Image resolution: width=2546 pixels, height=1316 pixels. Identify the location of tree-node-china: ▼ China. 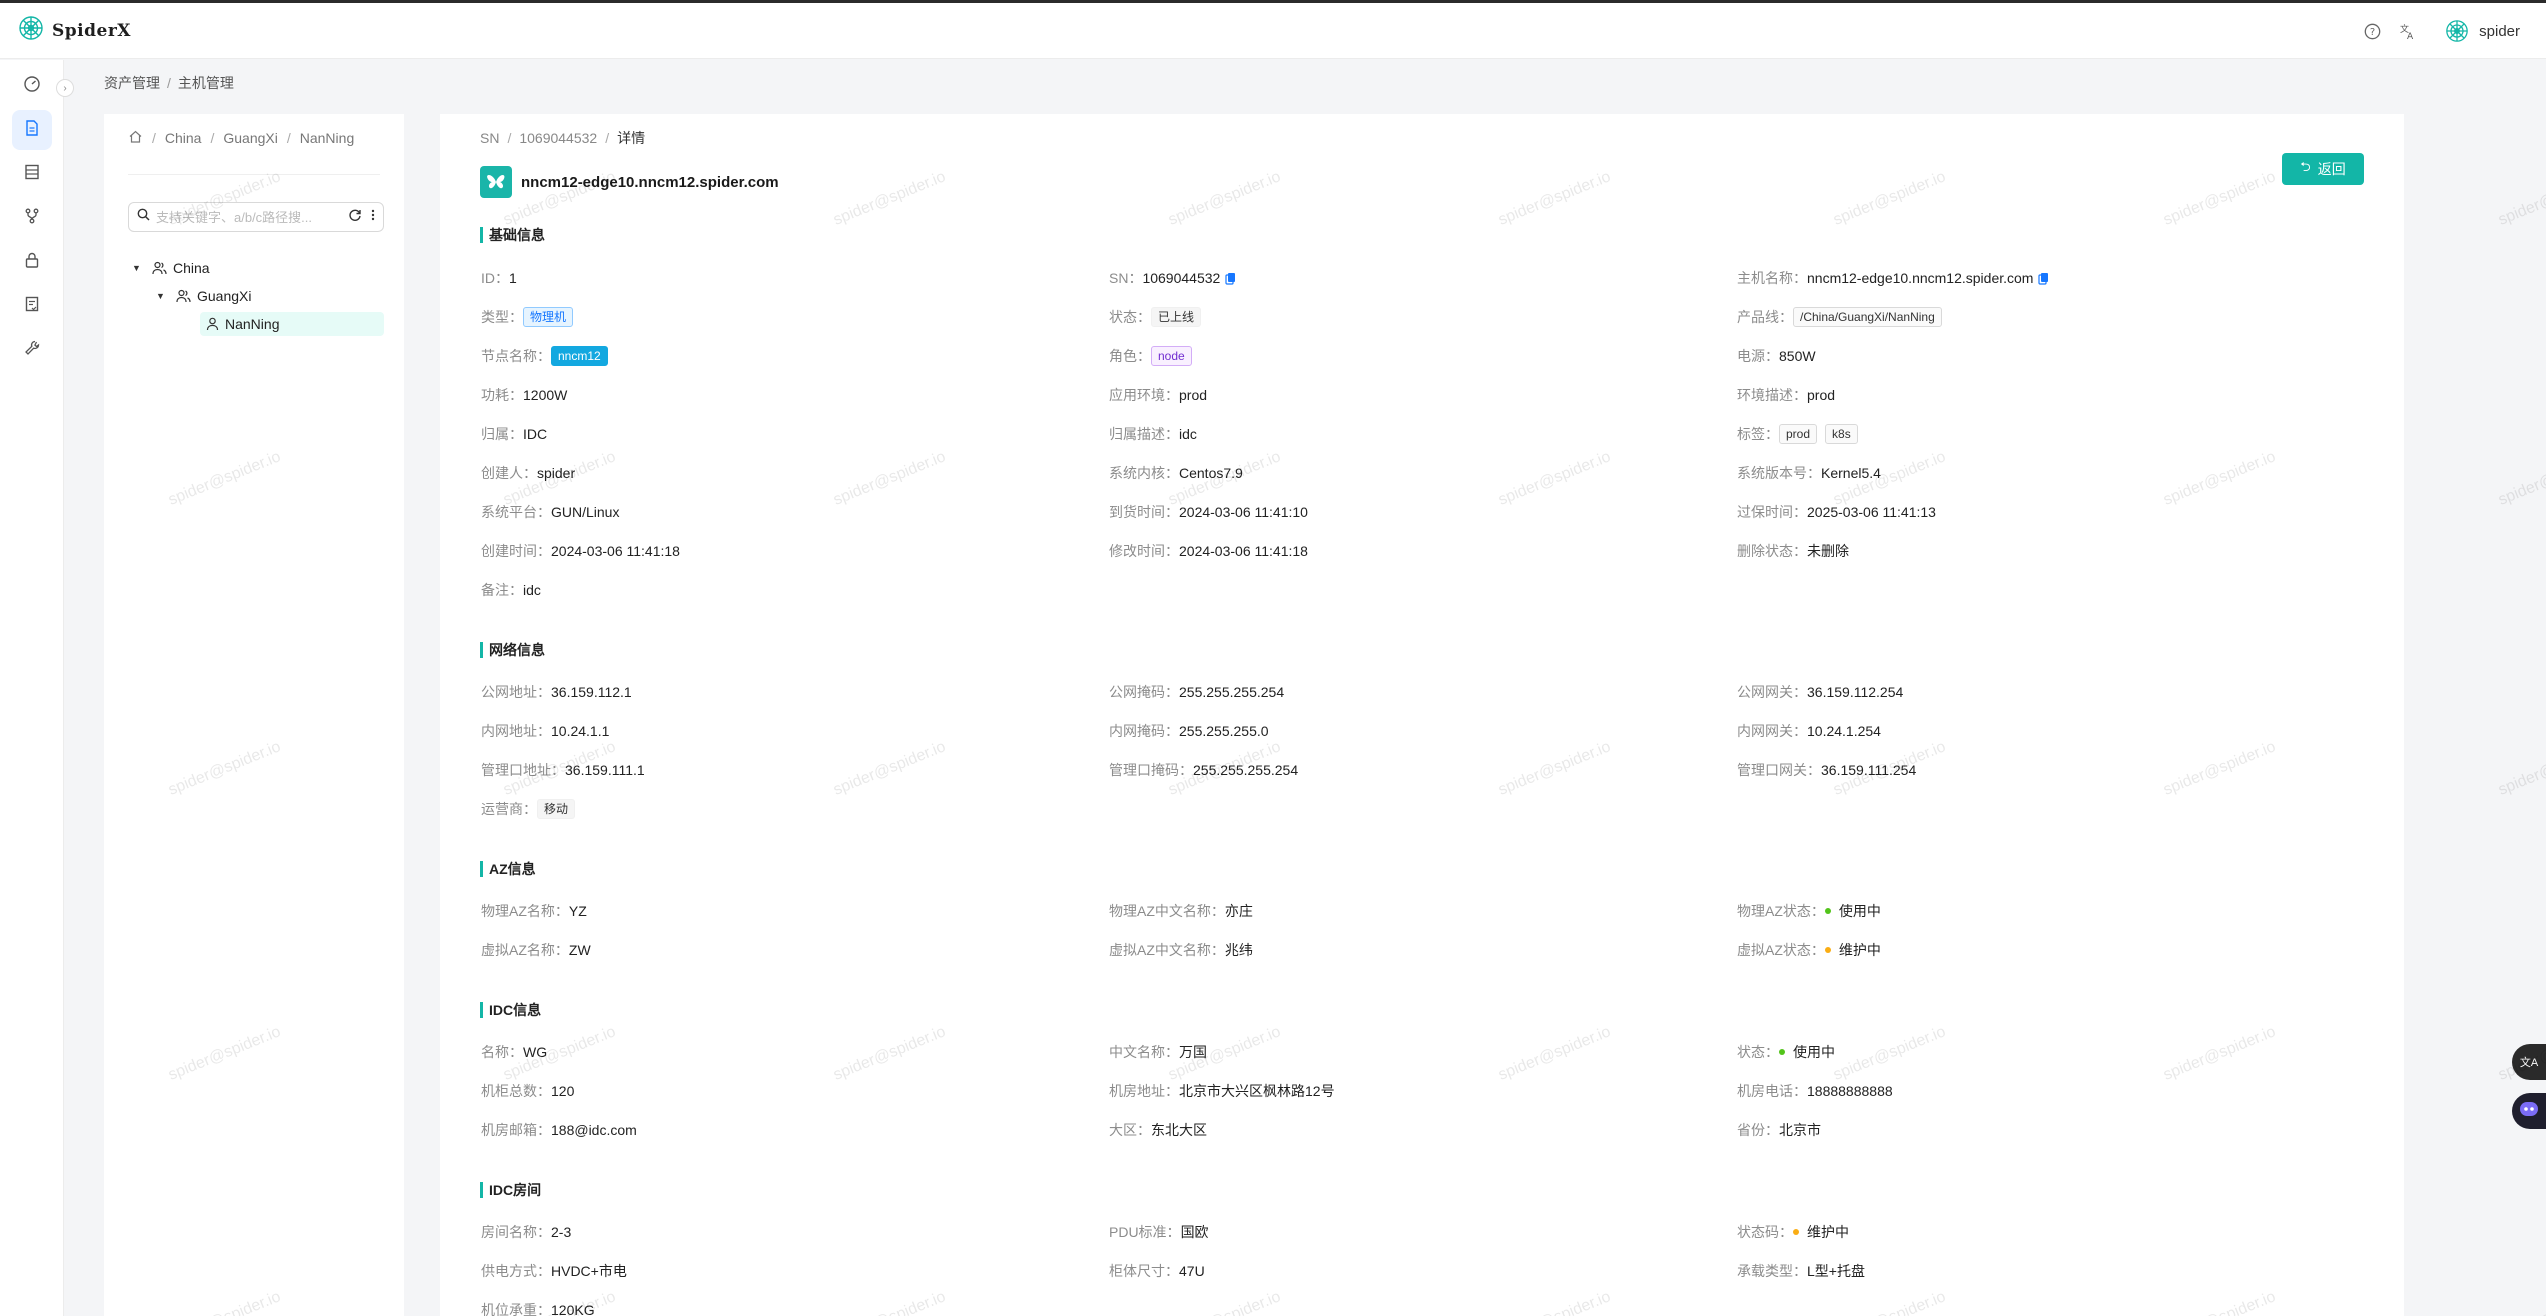
(171, 268).